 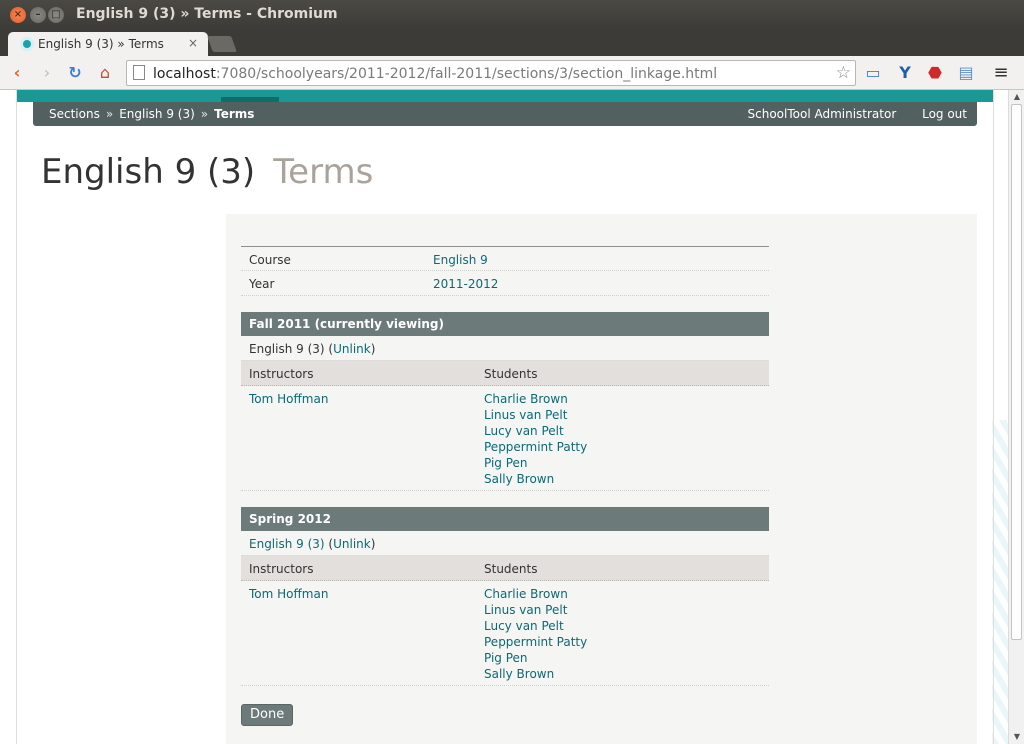 What do you see at coordinates (139, 72) in the screenshot?
I see `page-icon` at bounding box center [139, 72].